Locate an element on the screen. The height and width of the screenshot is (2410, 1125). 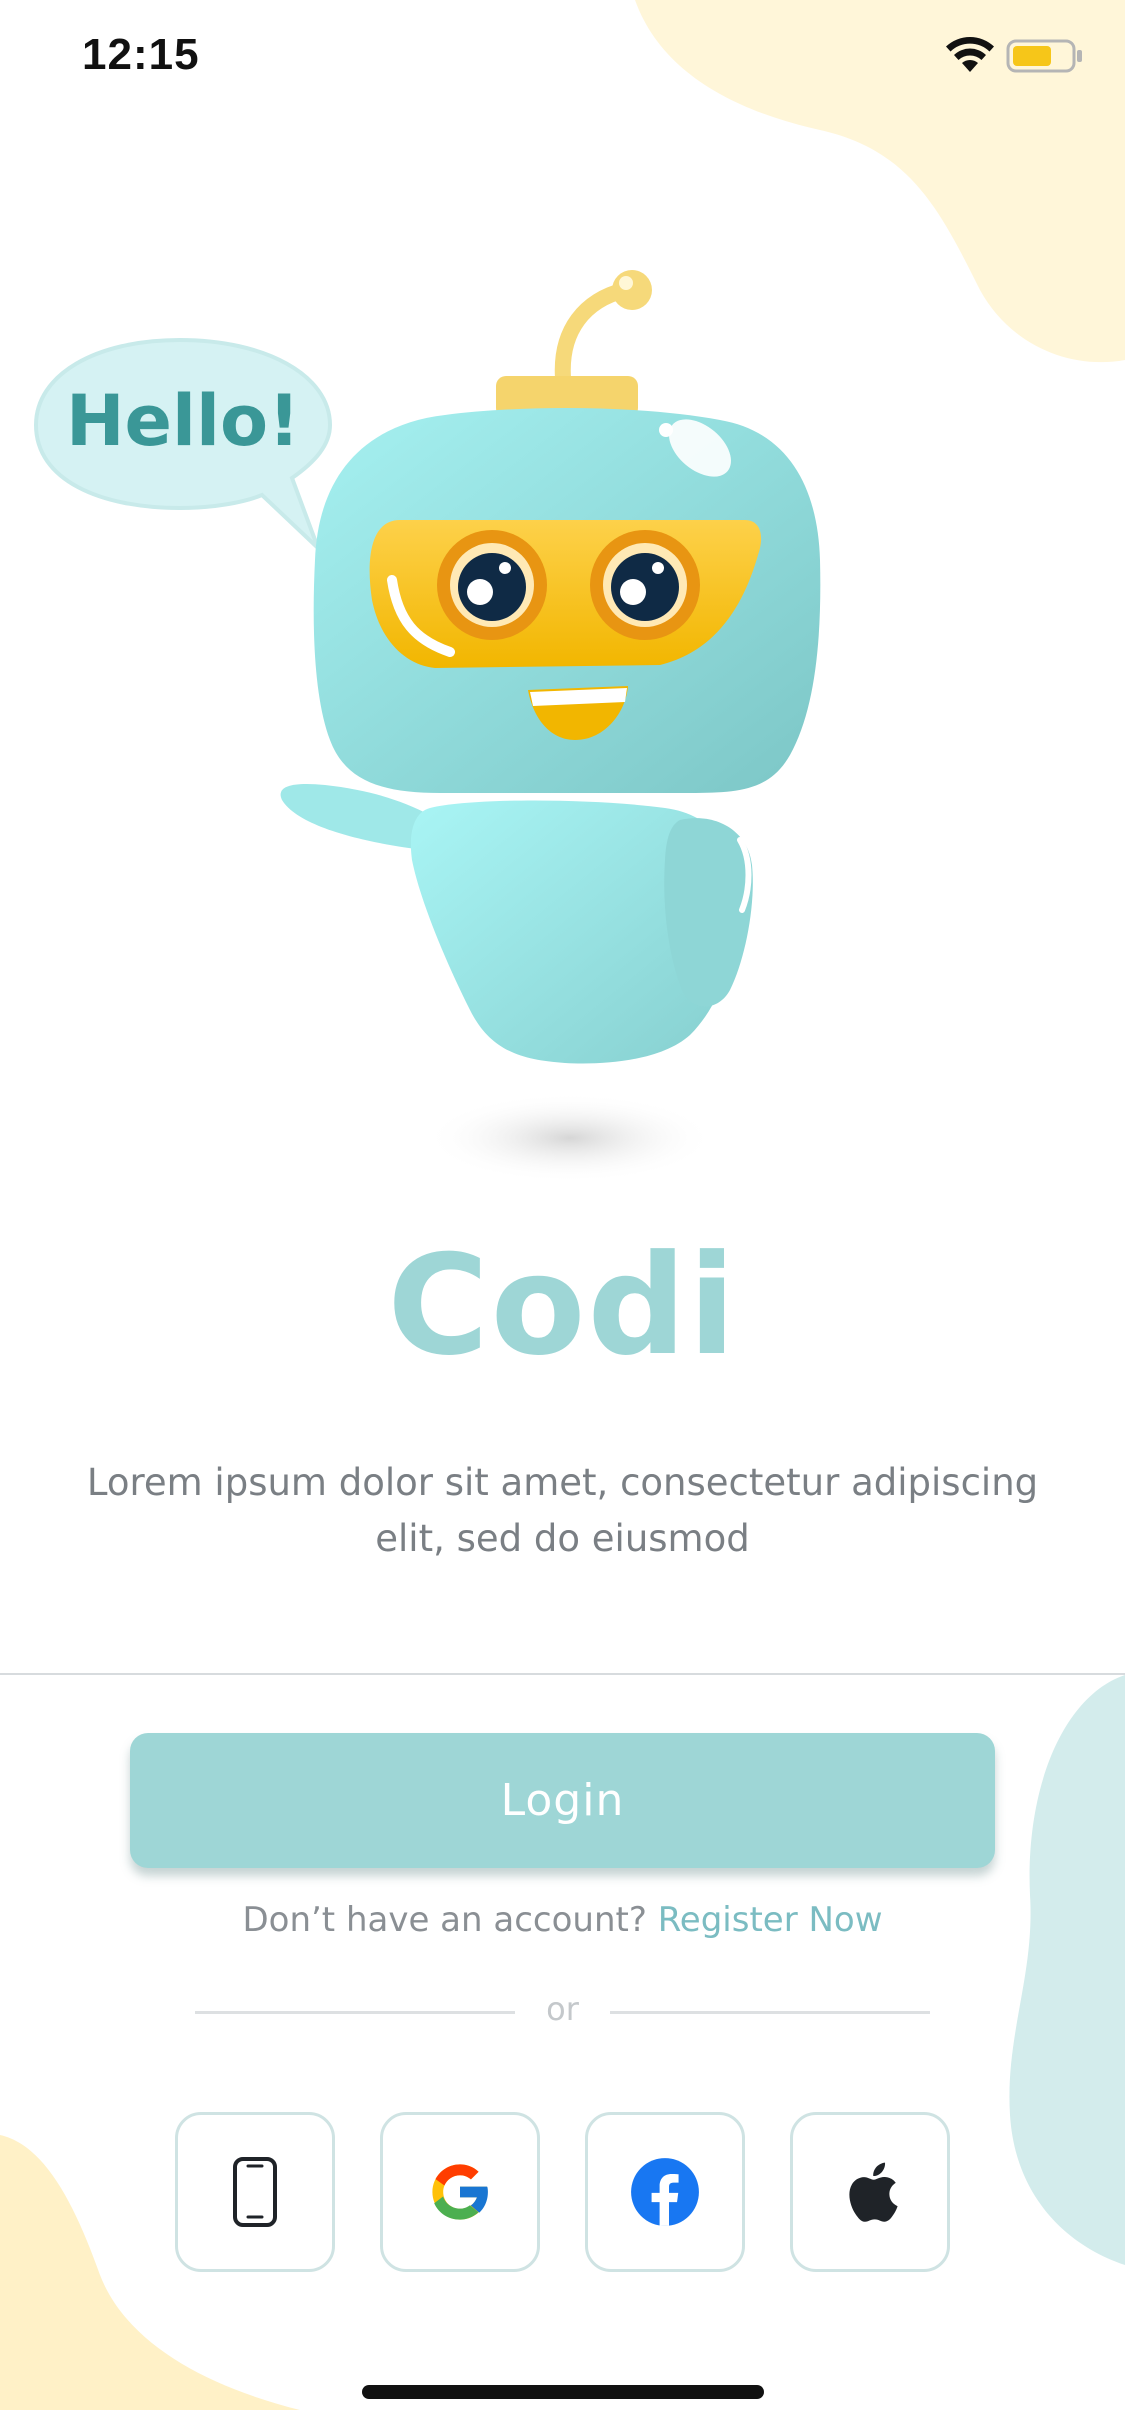
speech-bubble: Hello! is located at coordinates (183, 443).